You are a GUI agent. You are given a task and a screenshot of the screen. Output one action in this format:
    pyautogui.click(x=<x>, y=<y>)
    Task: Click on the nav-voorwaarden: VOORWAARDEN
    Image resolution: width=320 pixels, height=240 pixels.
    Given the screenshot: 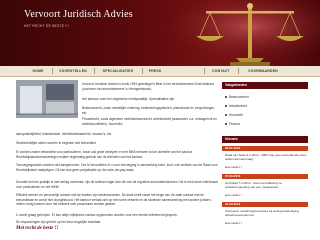 What is the action you would take?
    pyautogui.click(x=263, y=71)
    